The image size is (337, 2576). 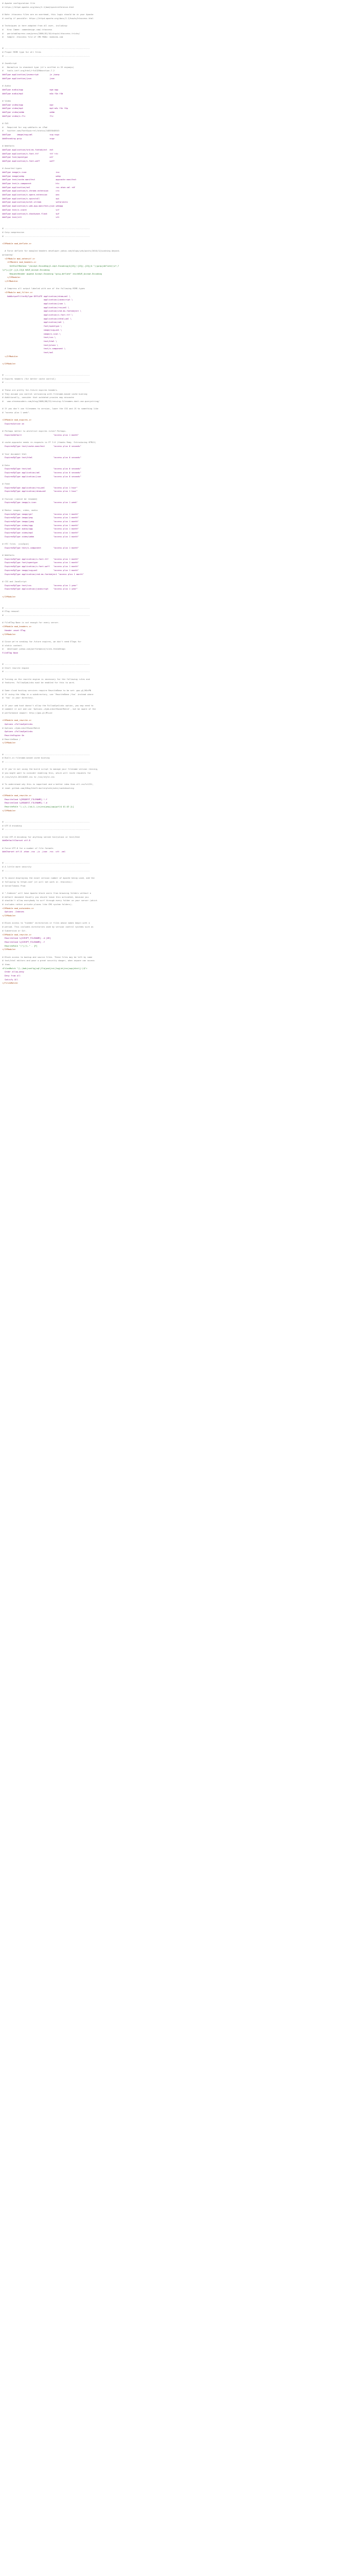 What do you see at coordinates (168, 912) in the screenshot?
I see `code-line: Options -Indexes` at bounding box center [168, 912].